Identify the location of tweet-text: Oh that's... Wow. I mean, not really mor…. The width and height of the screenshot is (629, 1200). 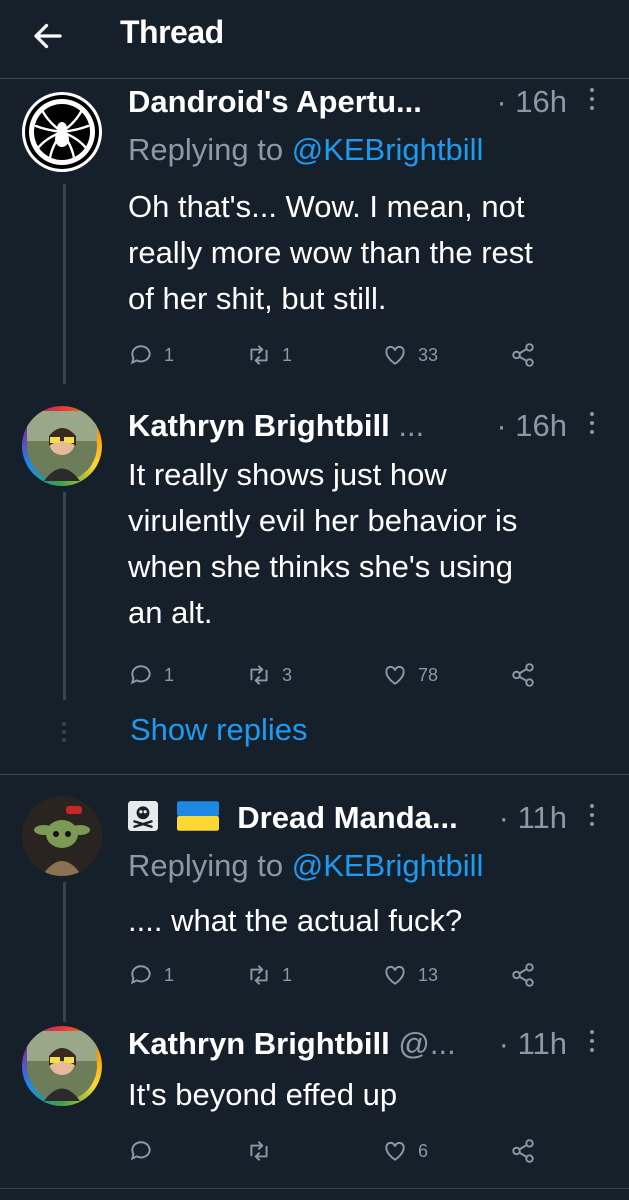
(373, 253).